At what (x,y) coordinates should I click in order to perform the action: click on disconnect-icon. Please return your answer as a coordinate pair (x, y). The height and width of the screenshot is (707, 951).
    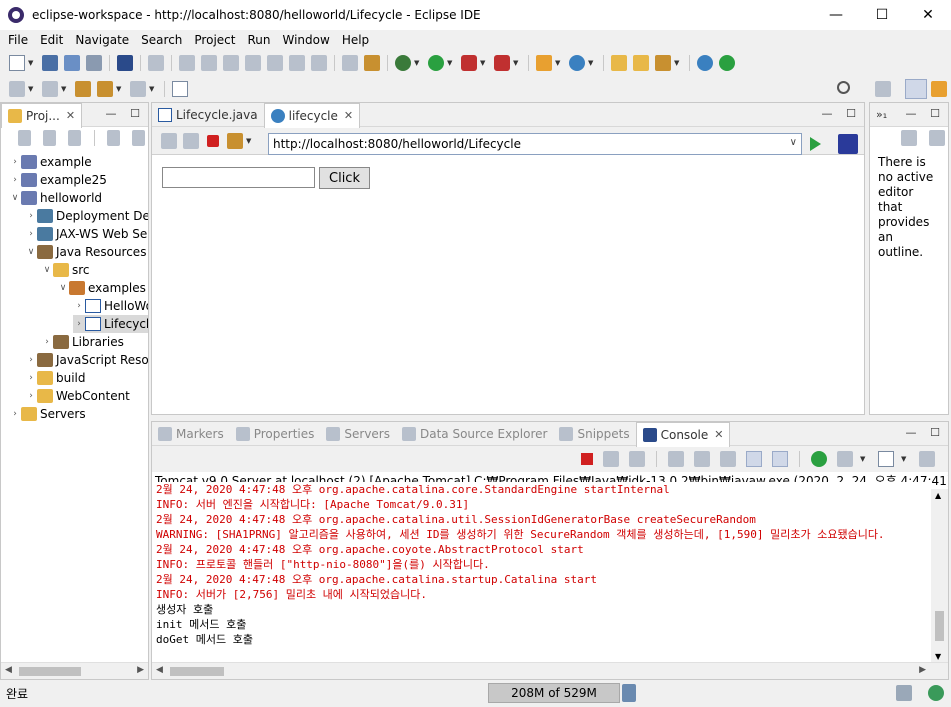
    Looking at the image, I should click on (253, 63).